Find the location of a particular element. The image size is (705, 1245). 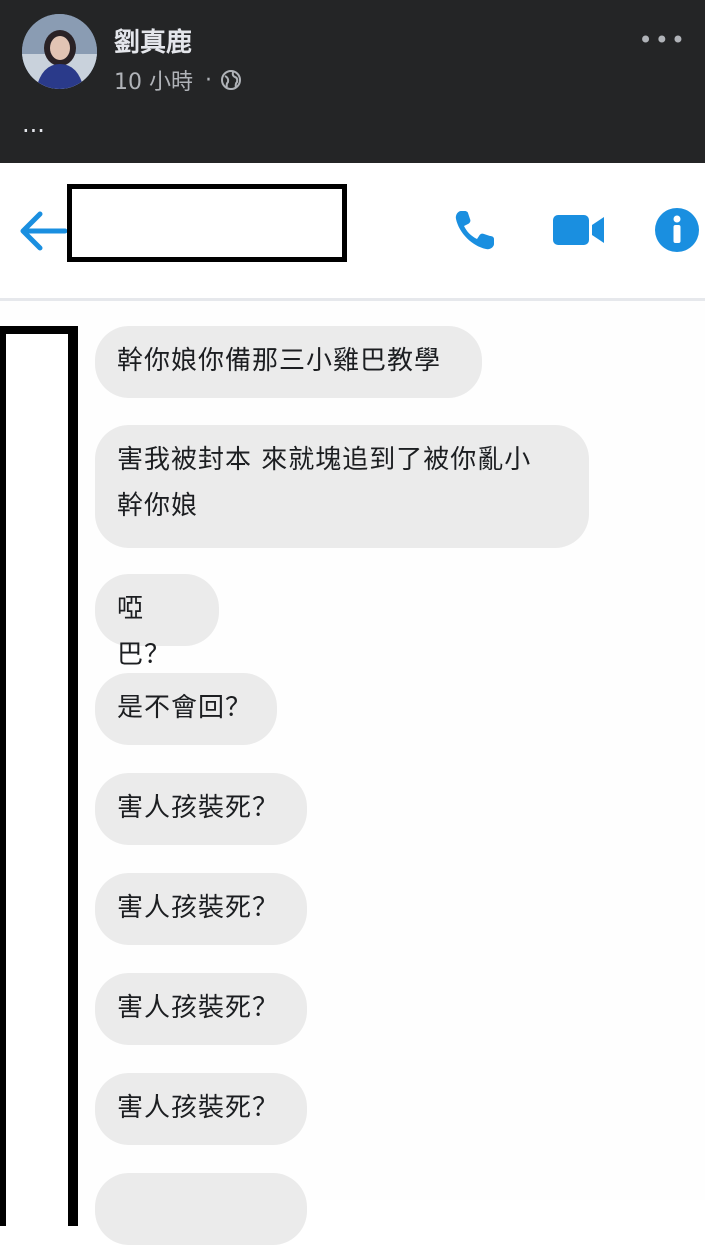

chat-topbar is located at coordinates (352, 231).